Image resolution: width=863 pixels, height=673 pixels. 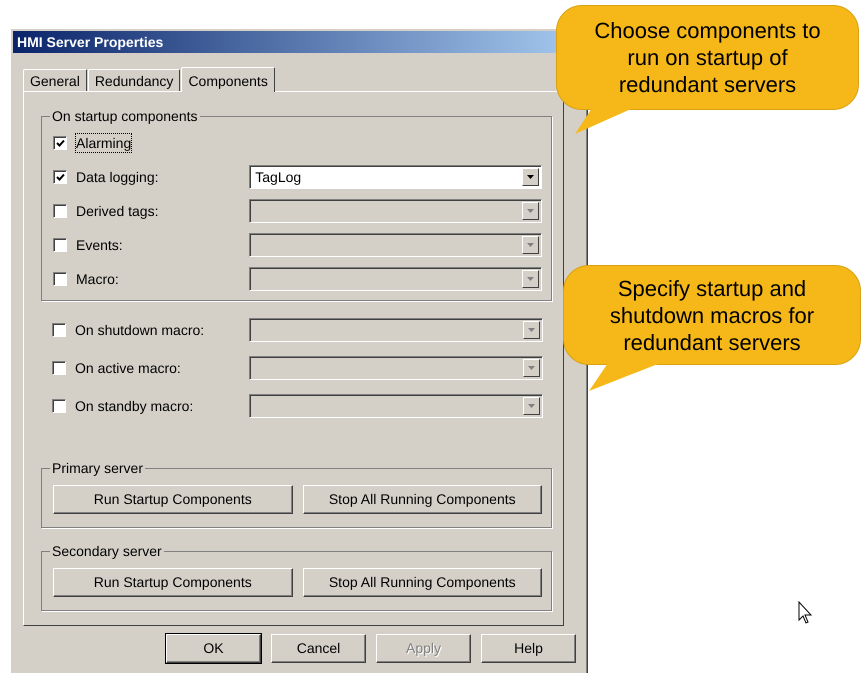 I want to click on checkbox-label: On standby macro:, so click(x=134, y=406).